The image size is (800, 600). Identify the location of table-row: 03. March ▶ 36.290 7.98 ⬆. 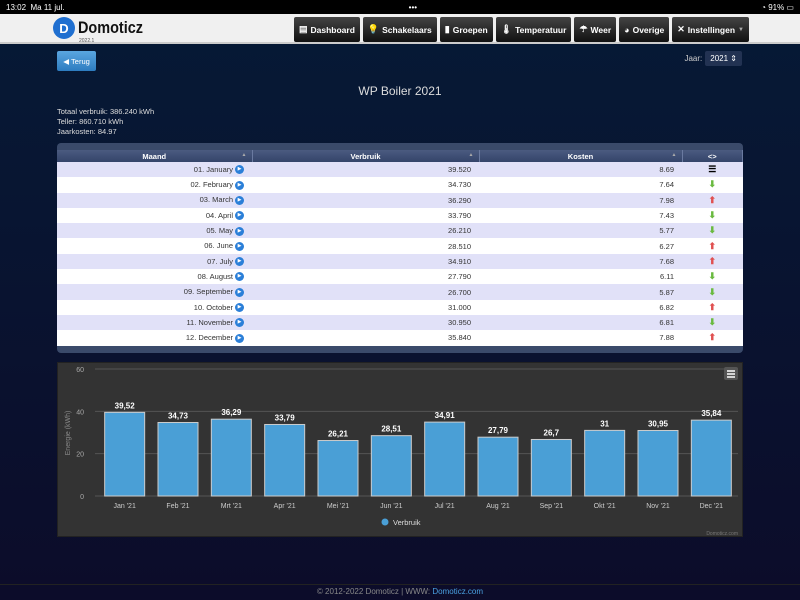
(400, 200).